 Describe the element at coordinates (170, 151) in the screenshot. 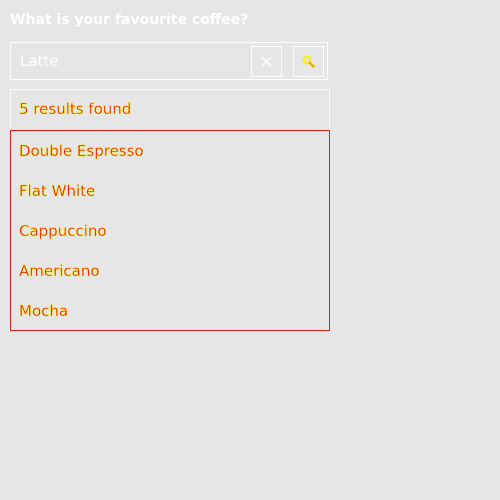

I see `list-item: Double Espresso` at that location.